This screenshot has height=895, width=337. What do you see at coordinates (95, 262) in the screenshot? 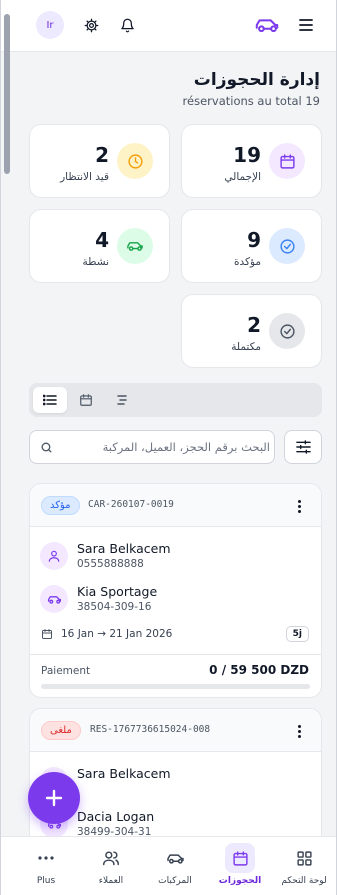
I see `stat-label: نشطة` at bounding box center [95, 262].